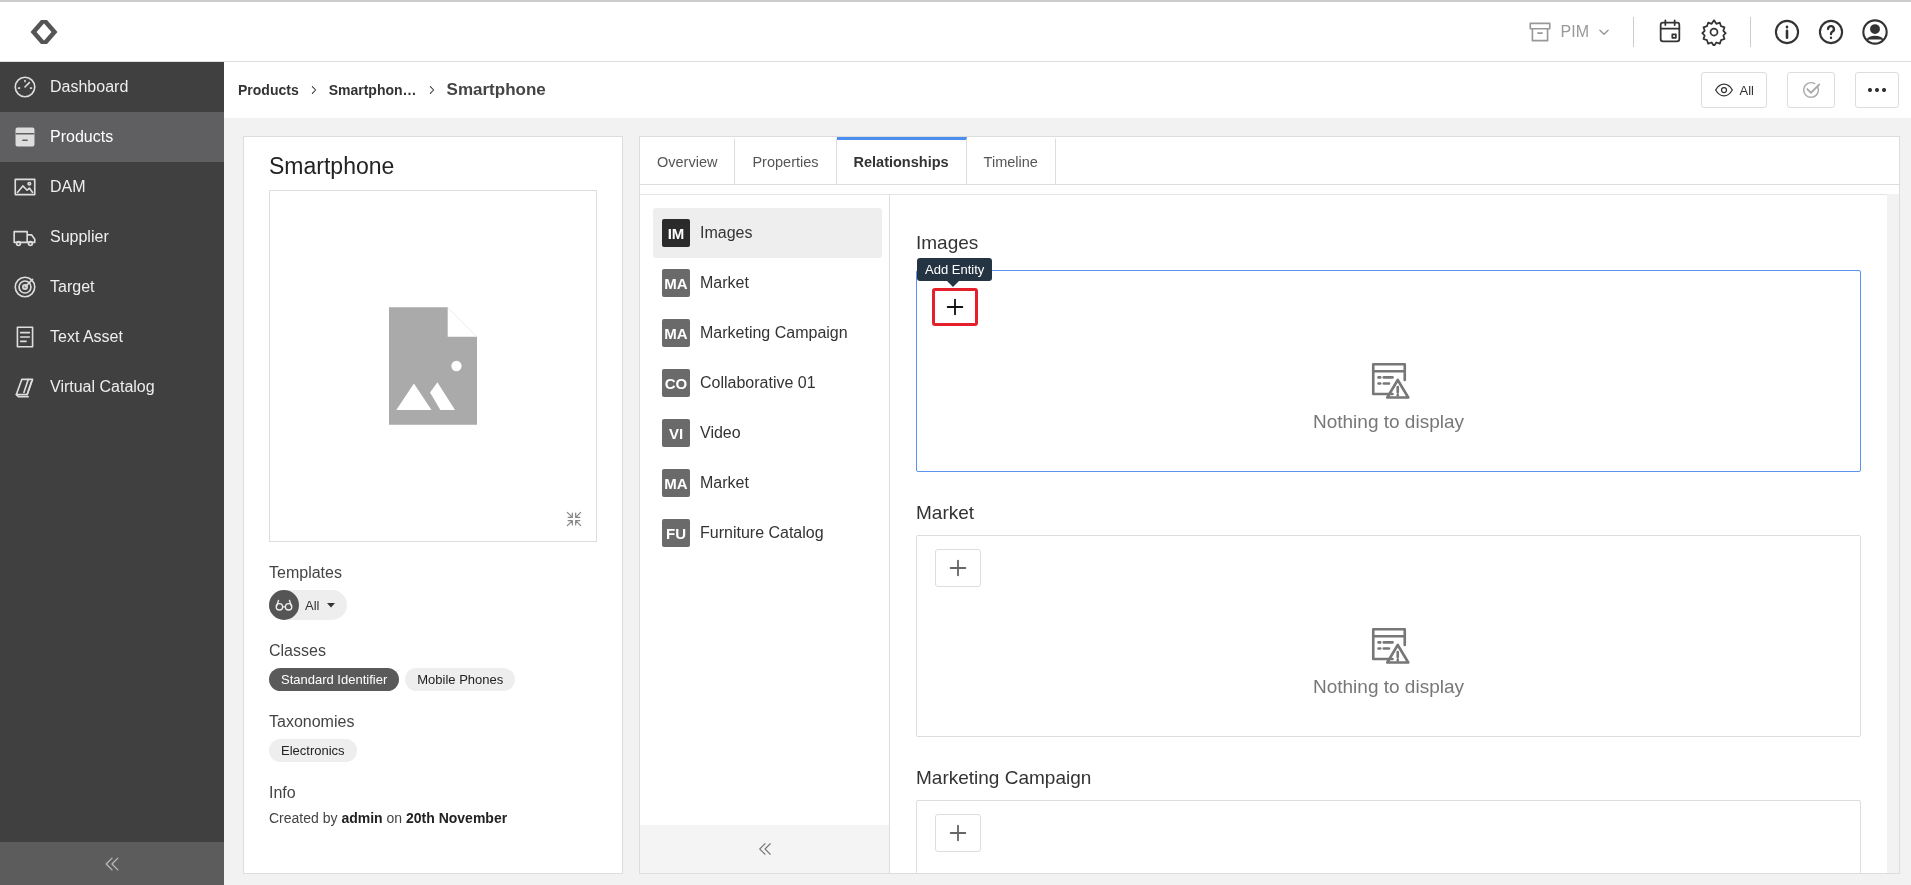 Image resolution: width=1911 pixels, height=885 pixels. I want to click on tooltip: Add Entity, so click(955, 272).